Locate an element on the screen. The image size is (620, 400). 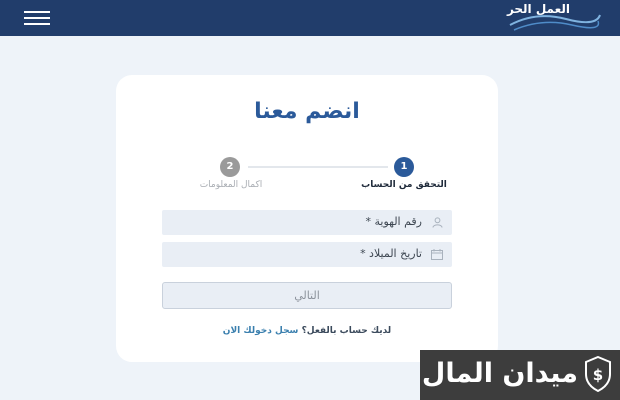
id-number-placeholder: رقم الهوية * is located at coordinates (393, 221).